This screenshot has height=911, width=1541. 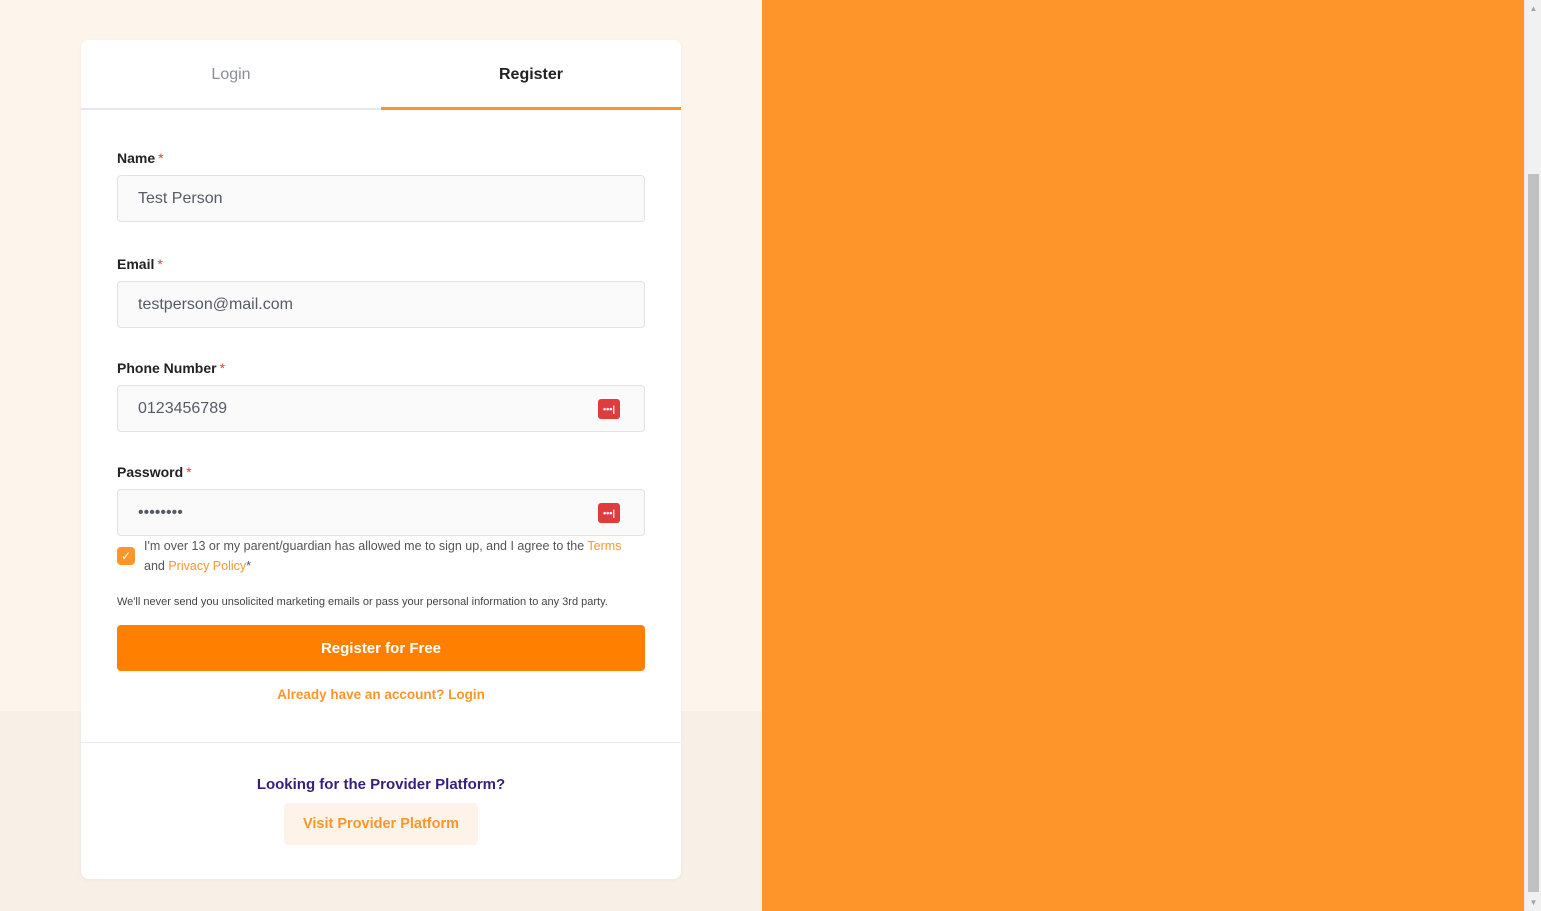 I want to click on register-button: Register for Free, so click(x=381, y=648).